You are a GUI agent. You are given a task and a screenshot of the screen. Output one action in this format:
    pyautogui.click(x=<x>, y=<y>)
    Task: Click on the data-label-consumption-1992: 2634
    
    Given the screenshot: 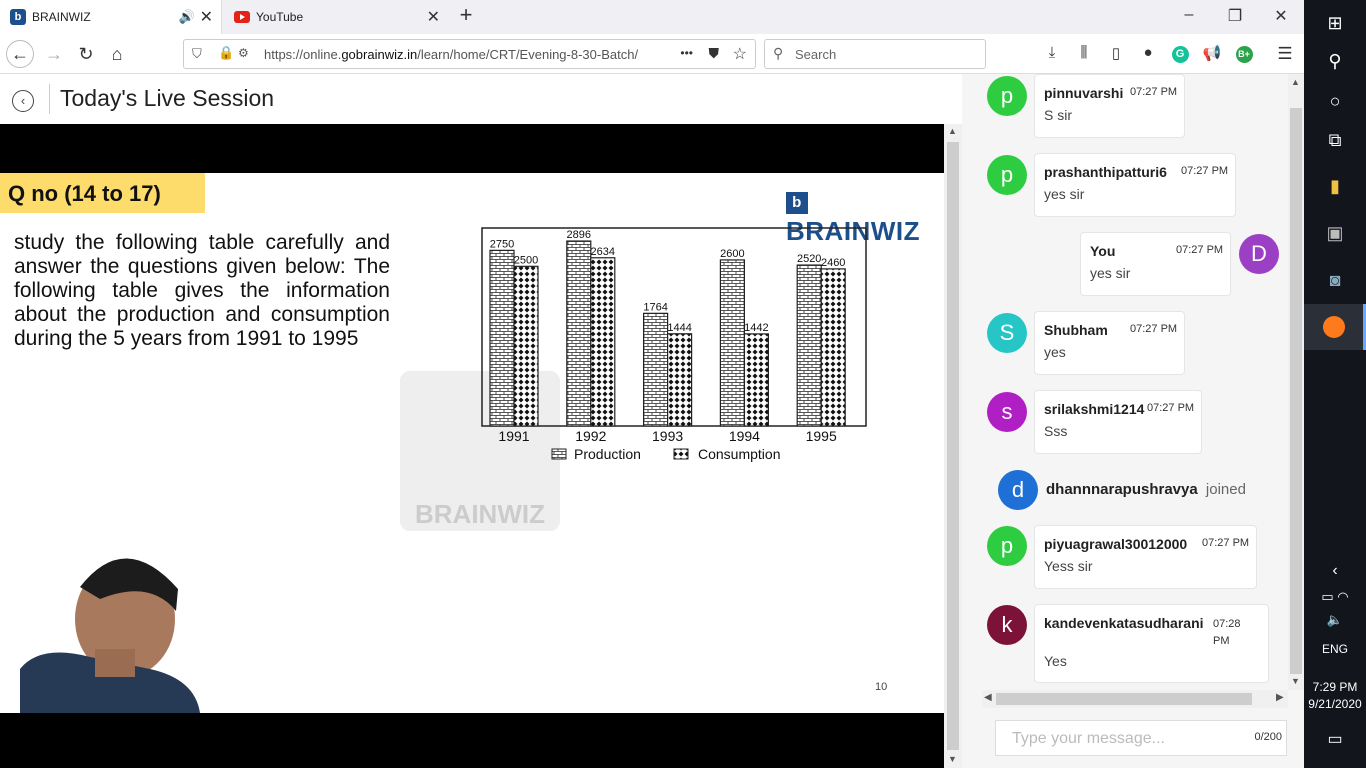 What is the action you would take?
    pyautogui.click(x=603, y=252)
    